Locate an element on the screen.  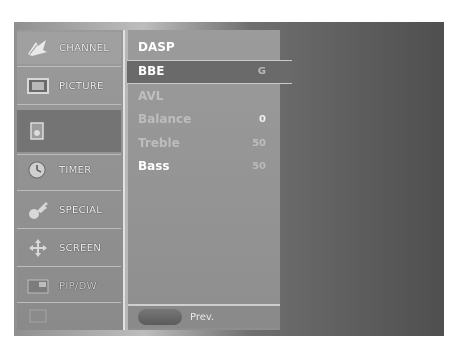
menu-item-balance: Balance 0 is located at coordinates (208, 119).